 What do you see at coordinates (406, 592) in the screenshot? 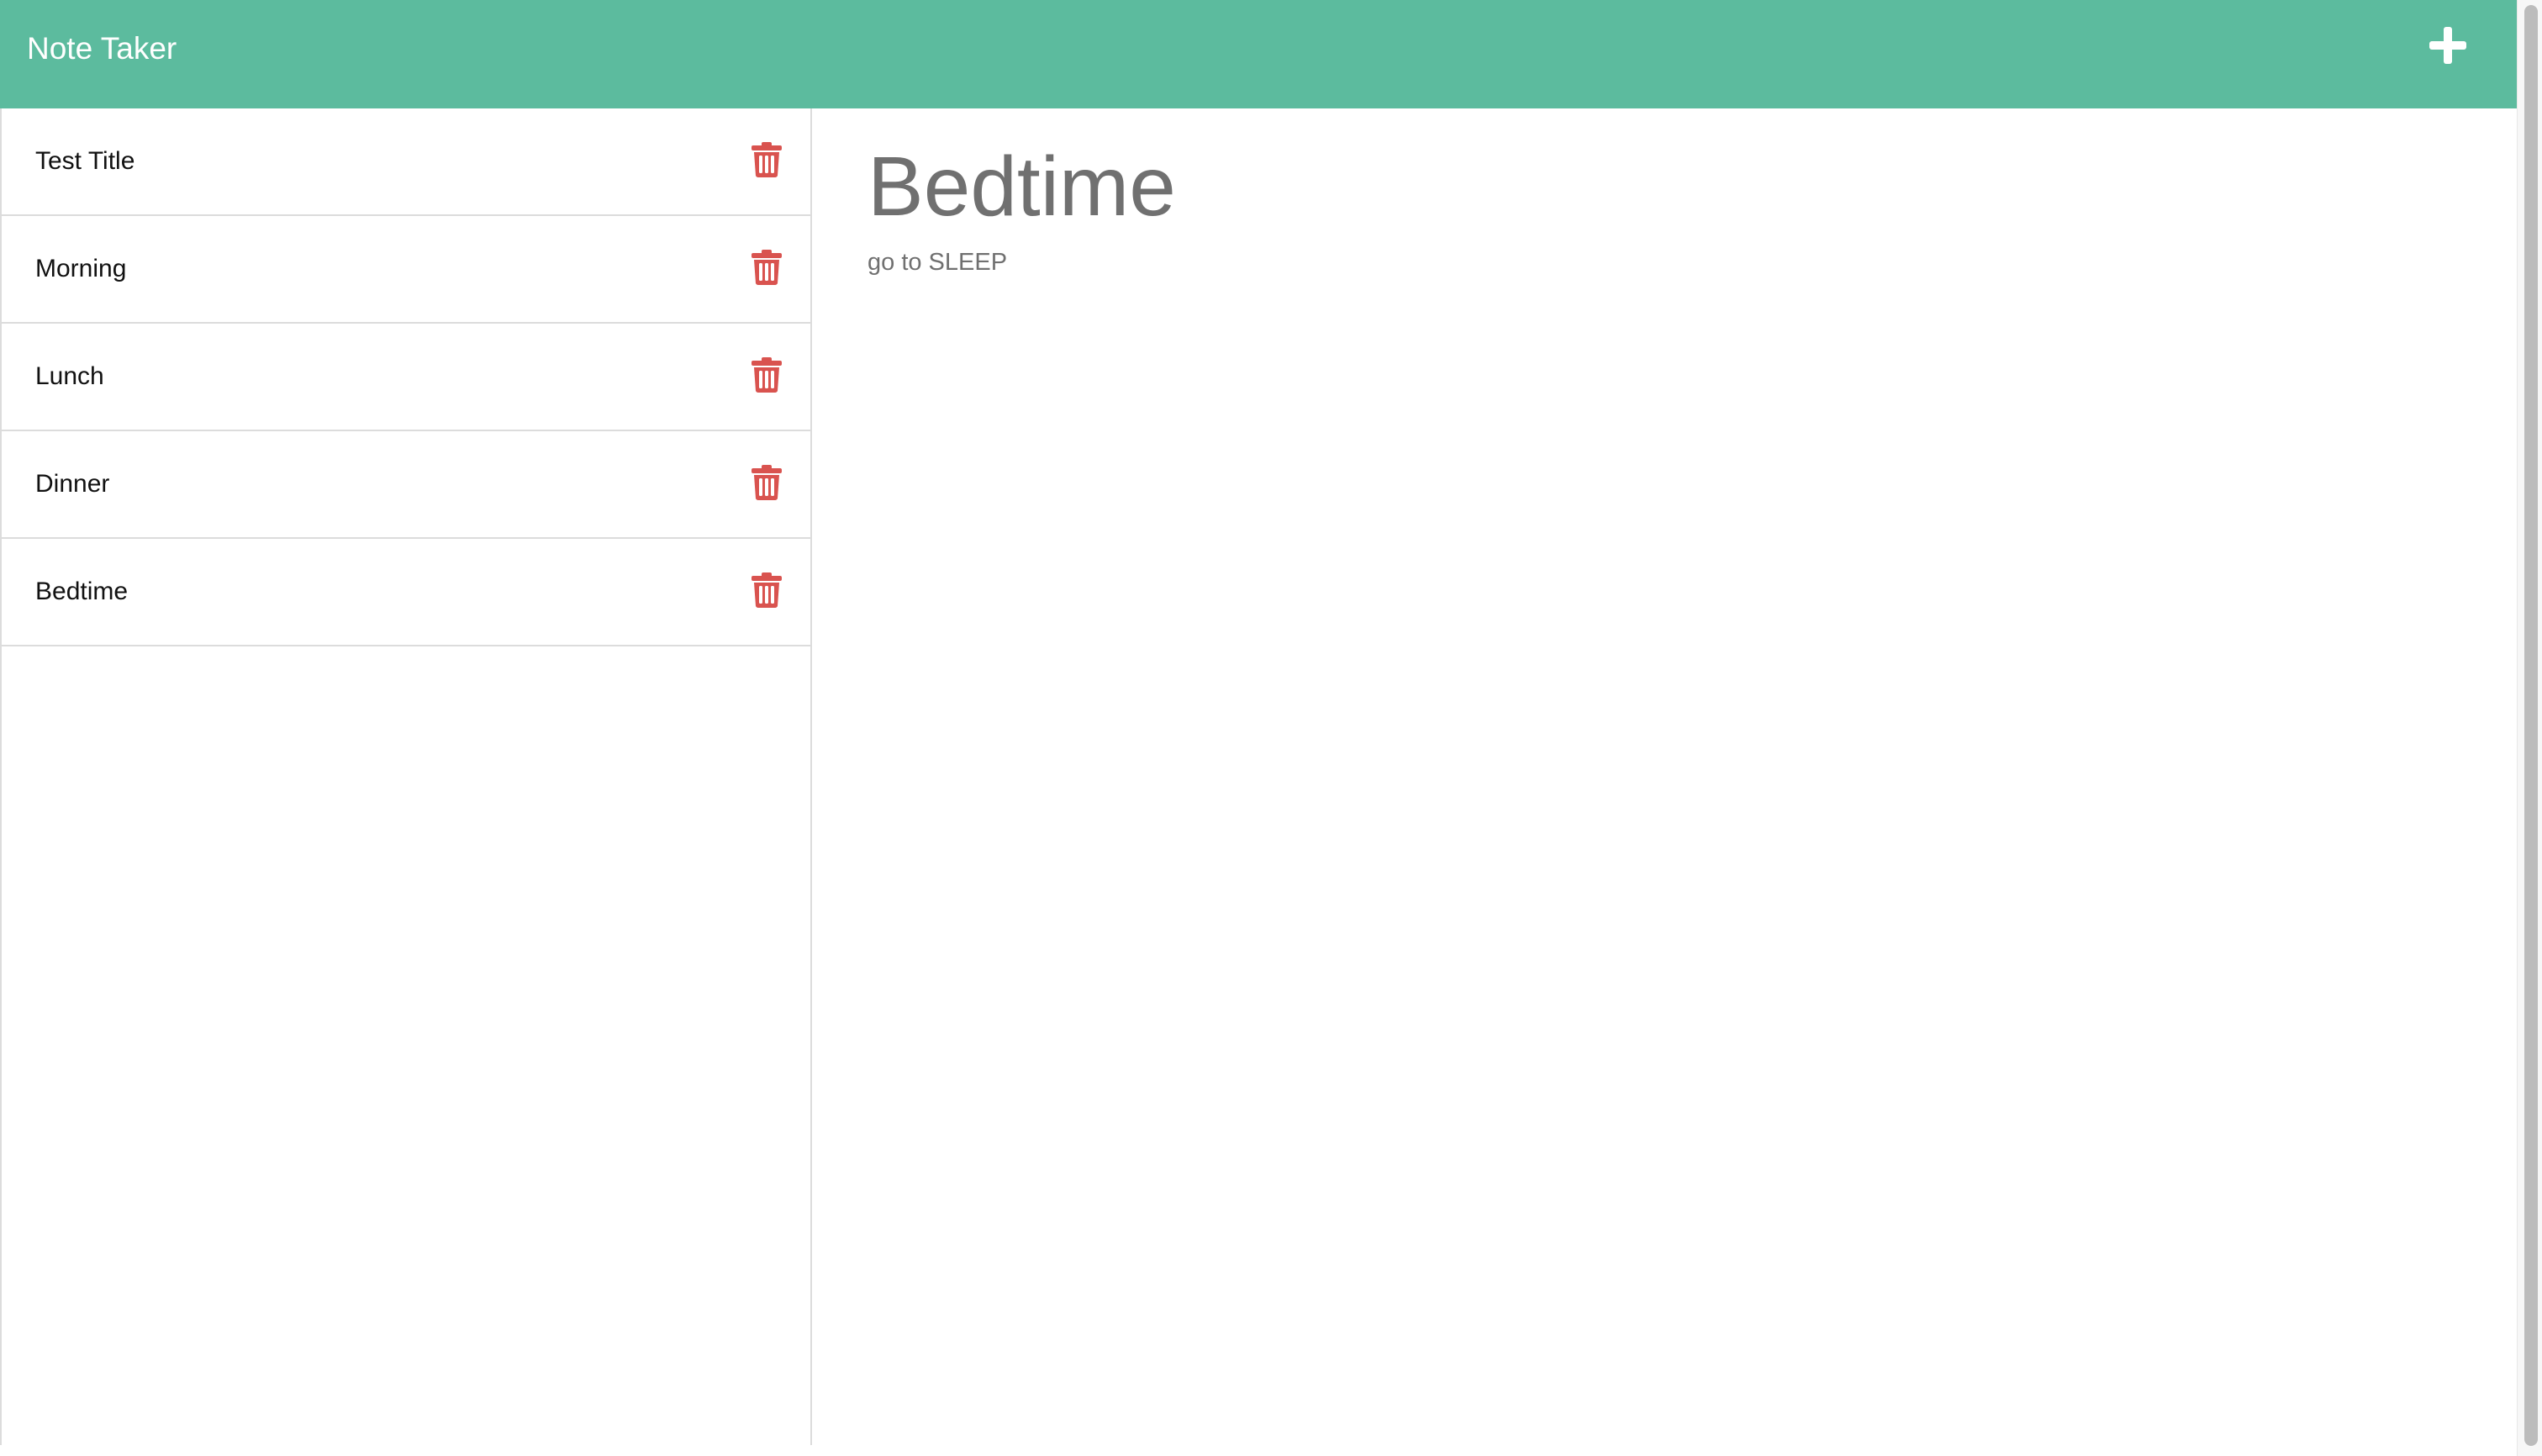
I see `note-list-item: Bedtime` at bounding box center [406, 592].